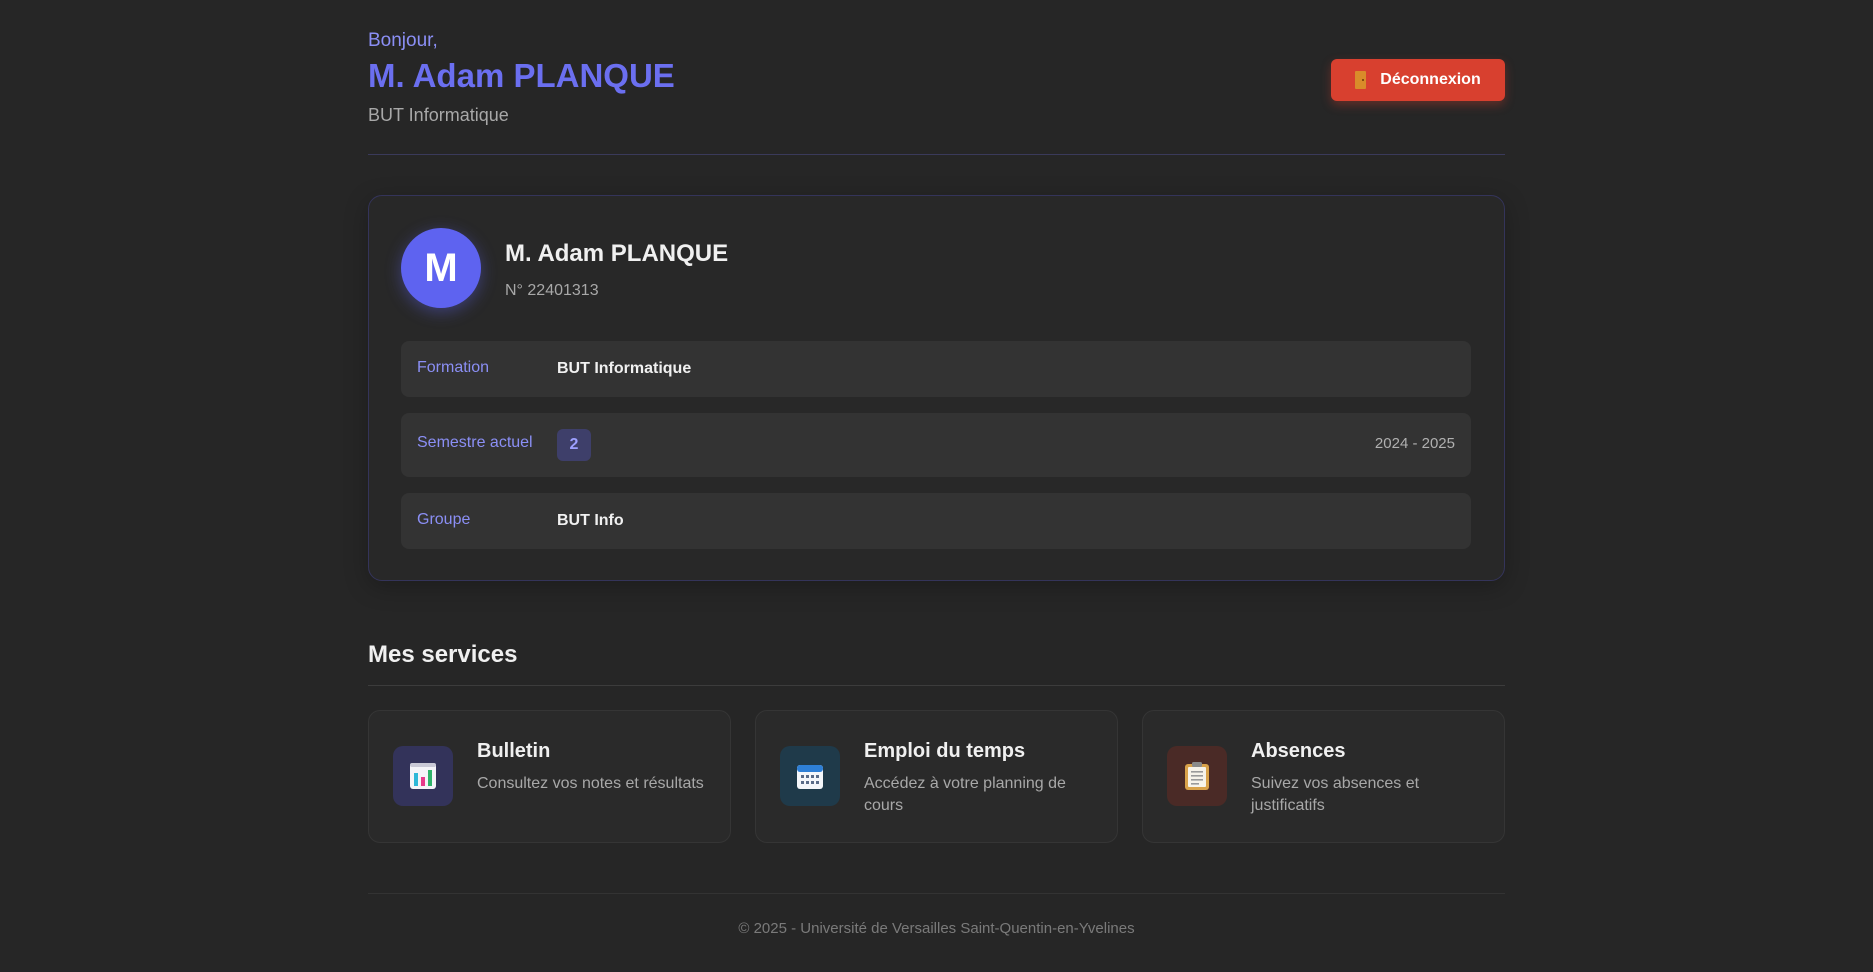 This screenshot has width=1873, height=972. What do you see at coordinates (444, 519) in the screenshot?
I see `info-label: Groupe` at bounding box center [444, 519].